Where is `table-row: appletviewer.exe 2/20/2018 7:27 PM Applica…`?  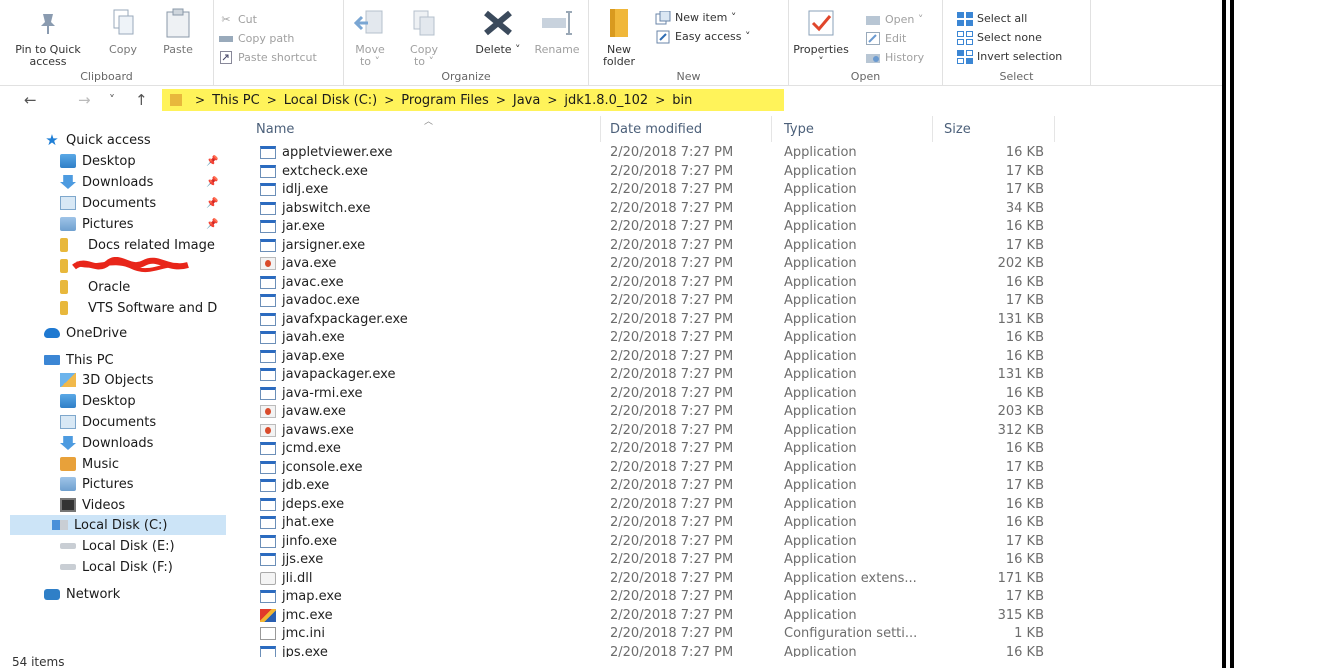 table-row: appletviewer.exe 2/20/2018 7:27 PM Applica… is located at coordinates (653, 153).